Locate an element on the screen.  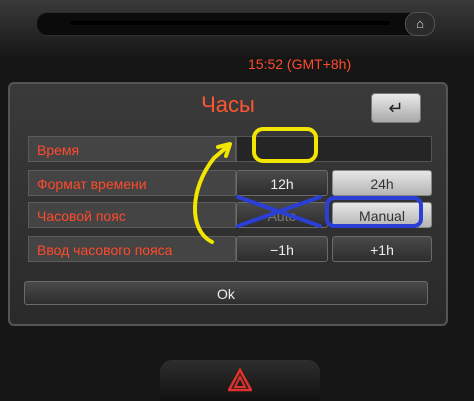
timezone-manual-button: Manual is located at coordinates (382, 215).